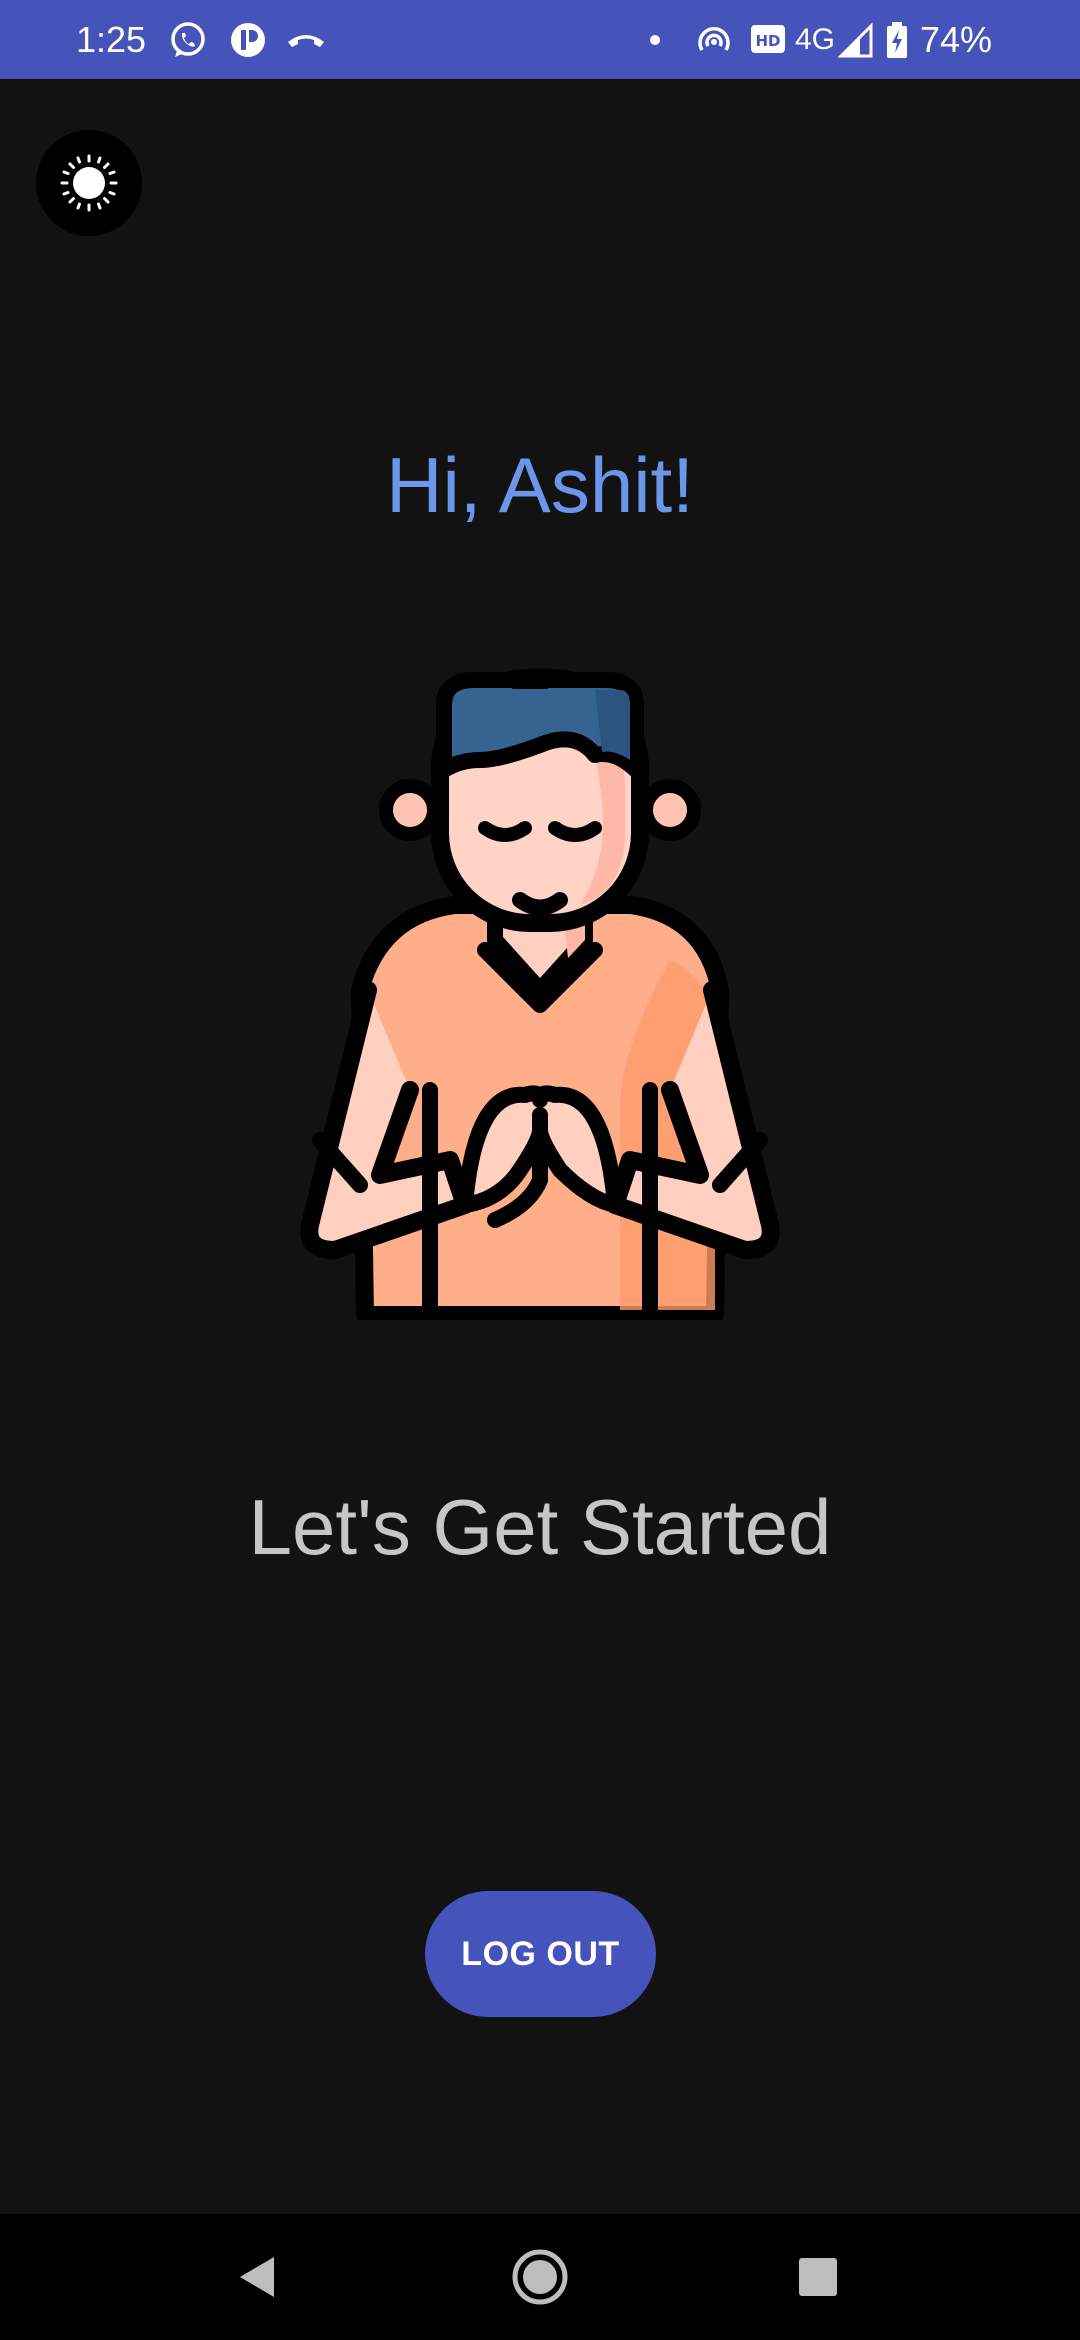  I want to click on hd-icon: HD, so click(768, 39).